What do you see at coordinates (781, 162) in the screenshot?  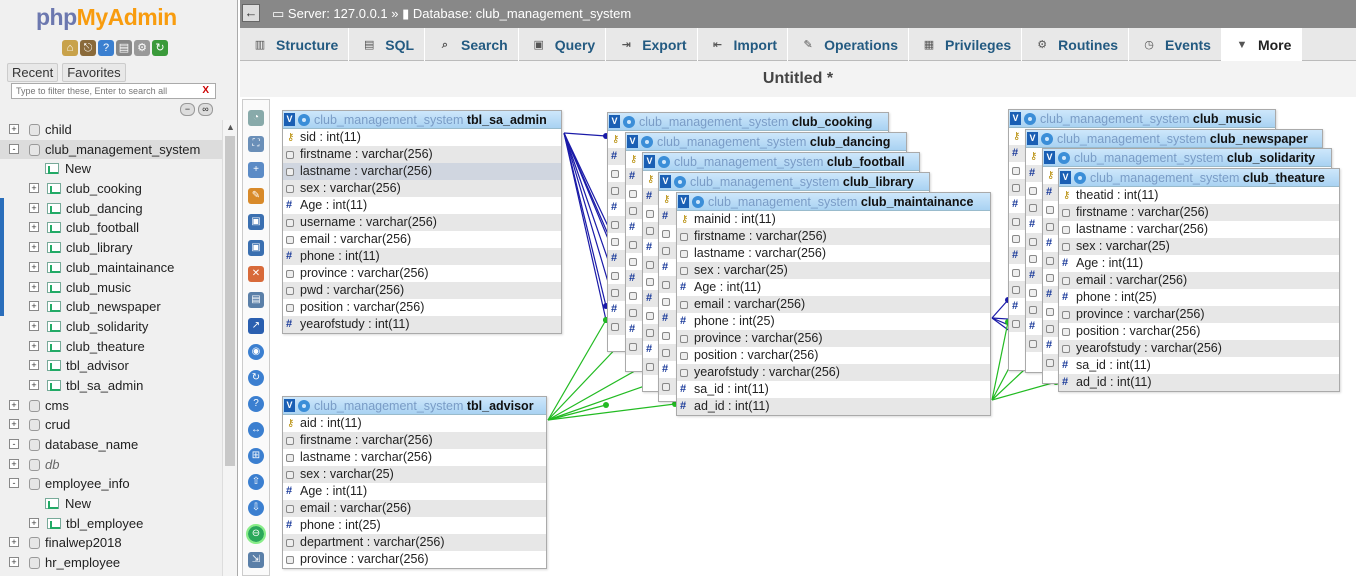 I see `table-header: Vclub_management_system club_football` at bounding box center [781, 162].